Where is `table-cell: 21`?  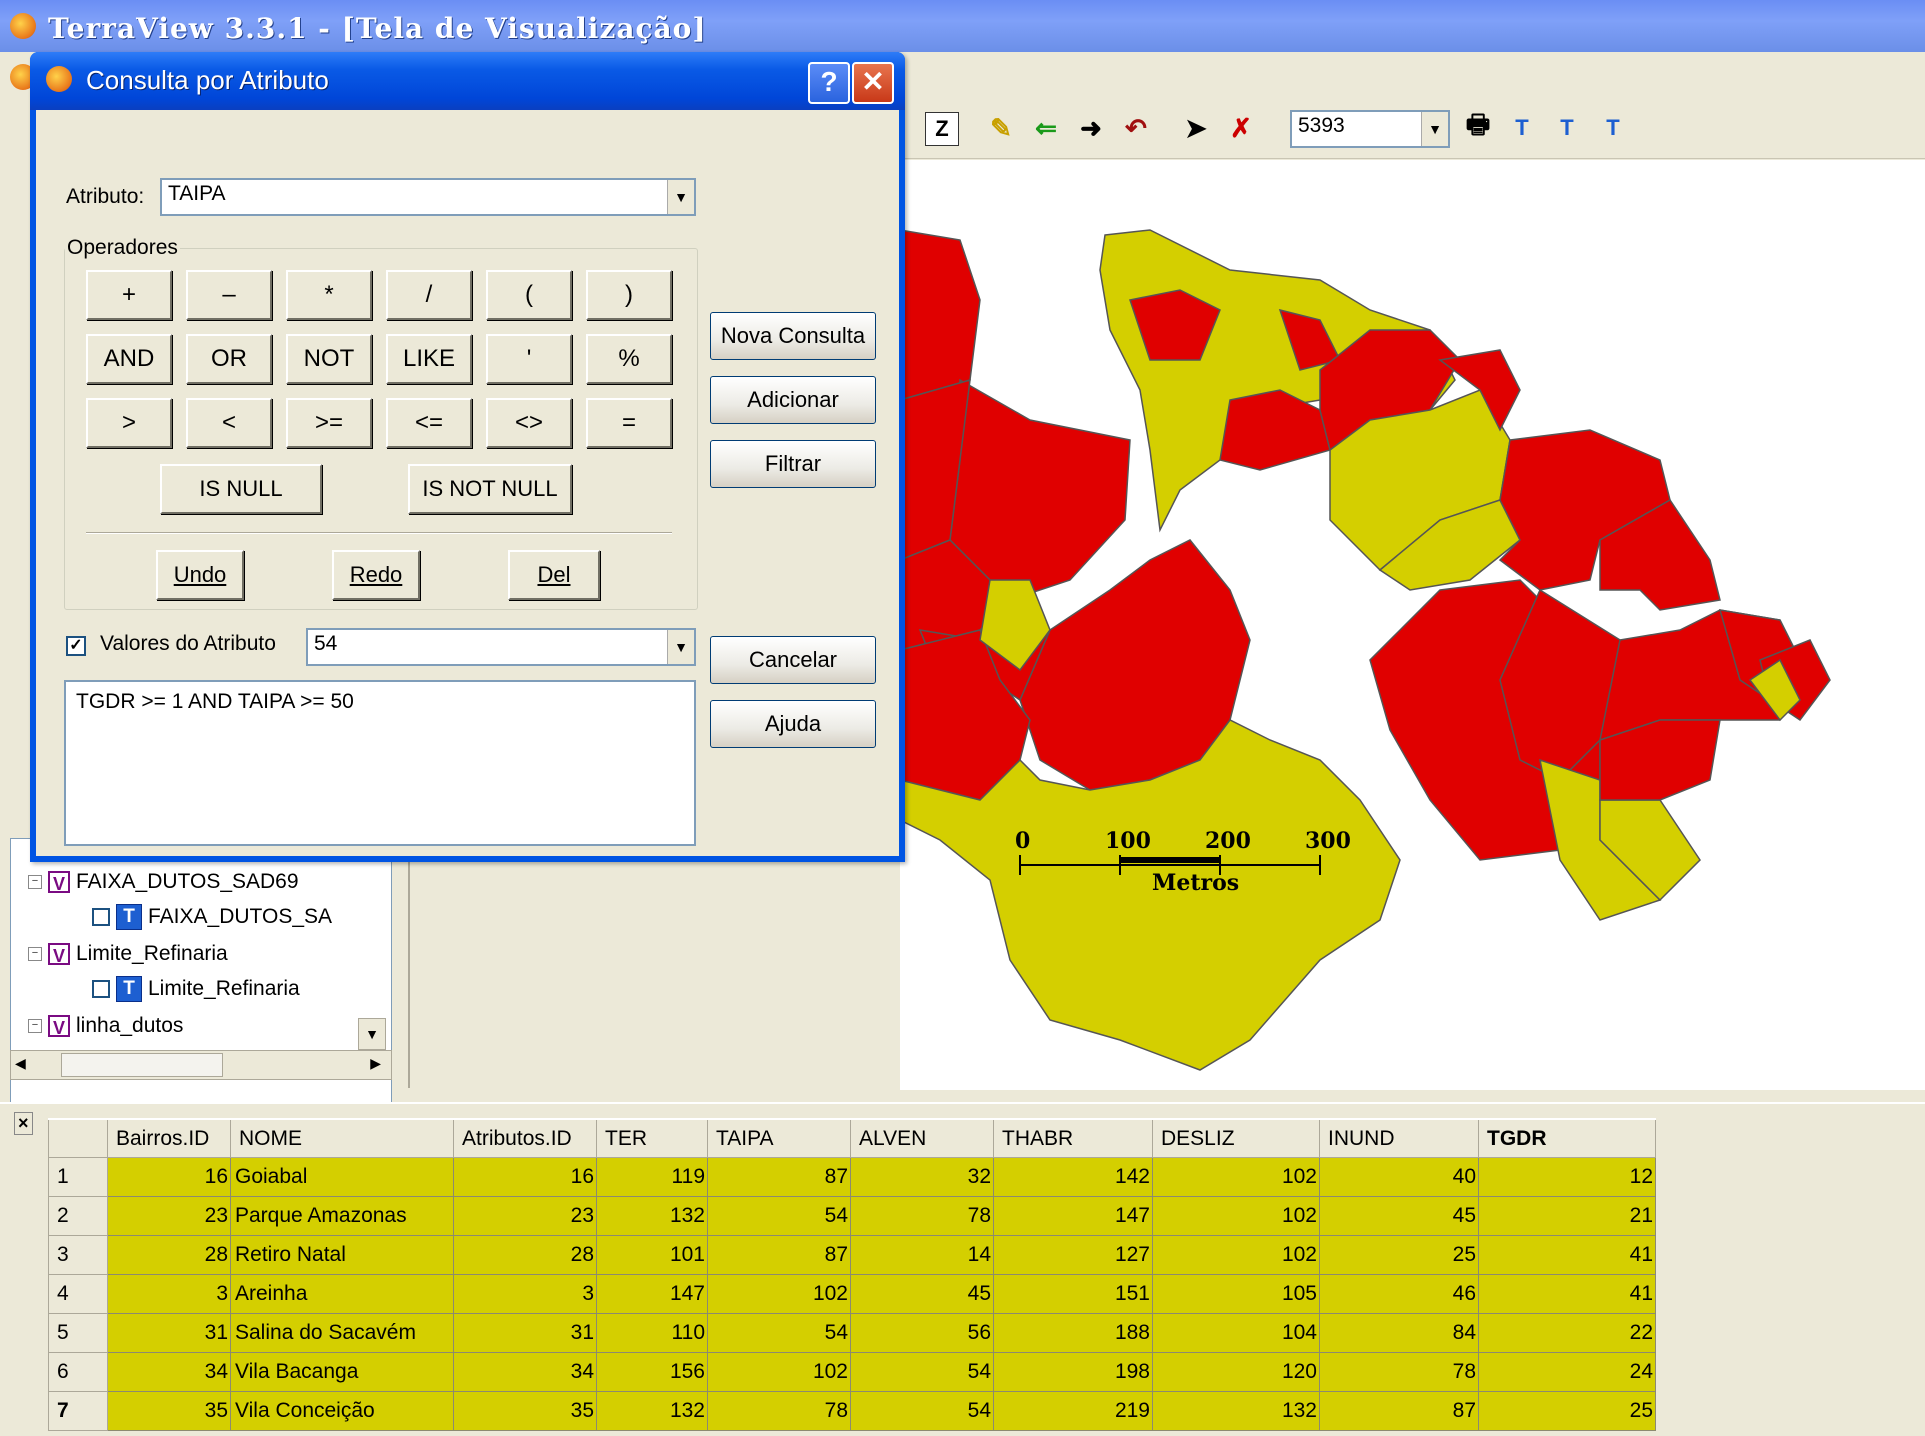 table-cell: 21 is located at coordinates (1567, 1216).